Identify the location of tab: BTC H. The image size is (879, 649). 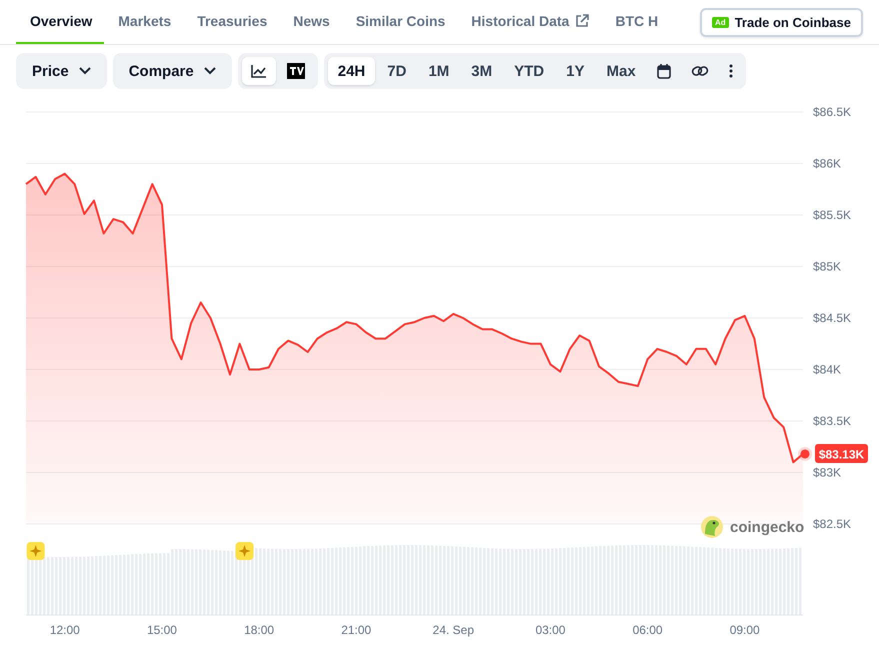
(635, 22).